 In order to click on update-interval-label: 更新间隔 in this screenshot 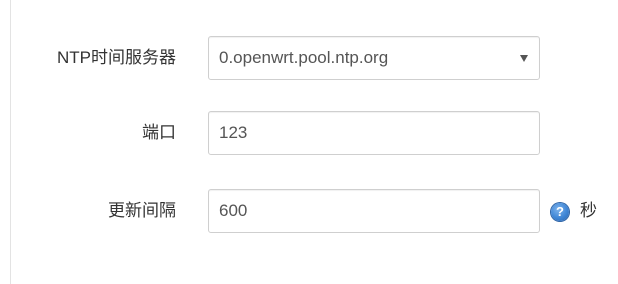, I will do `click(142, 210)`.